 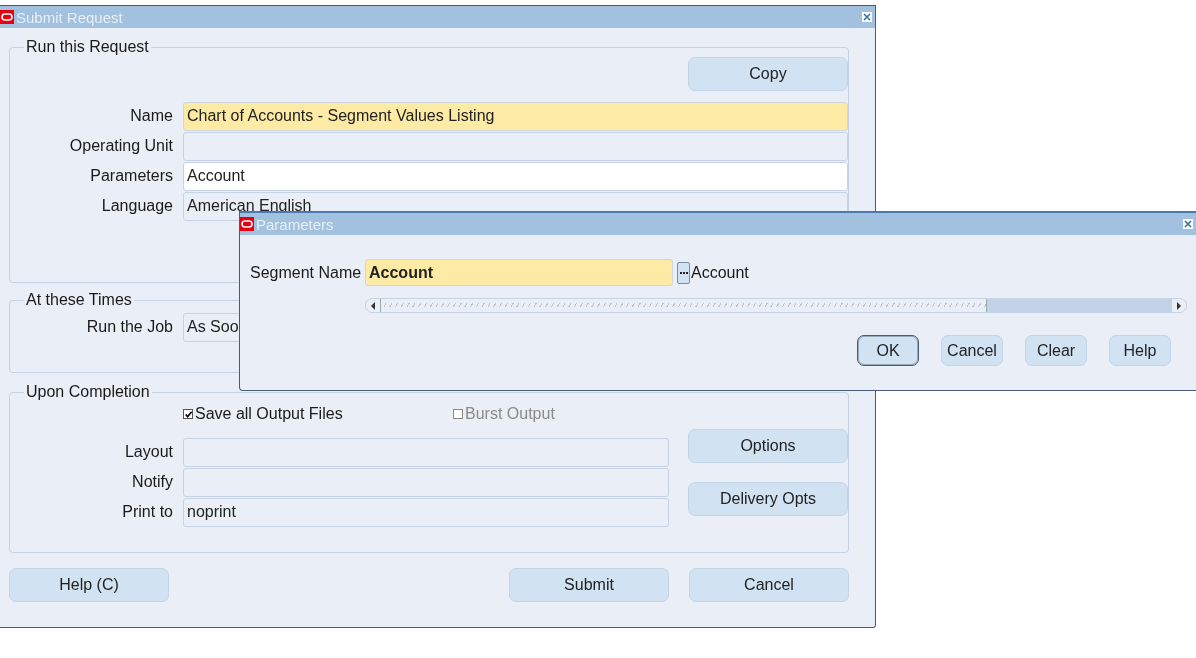 What do you see at coordinates (151, 116) in the screenshot?
I see `field-label: Name` at bounding box center [151, 116].